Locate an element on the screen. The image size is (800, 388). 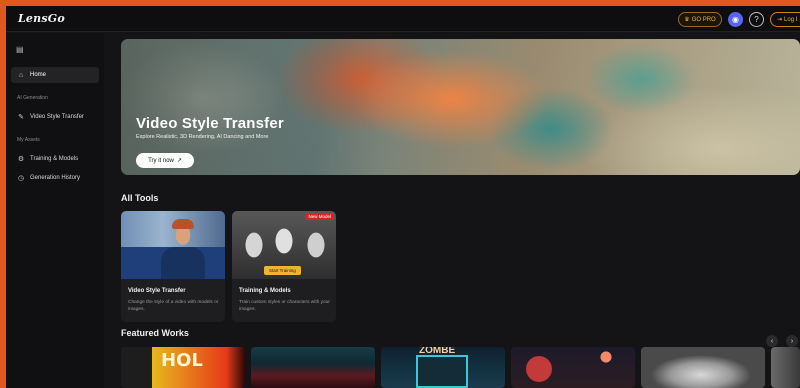
hero-title: Video Style Transfer is located at coordinates (210, 123).